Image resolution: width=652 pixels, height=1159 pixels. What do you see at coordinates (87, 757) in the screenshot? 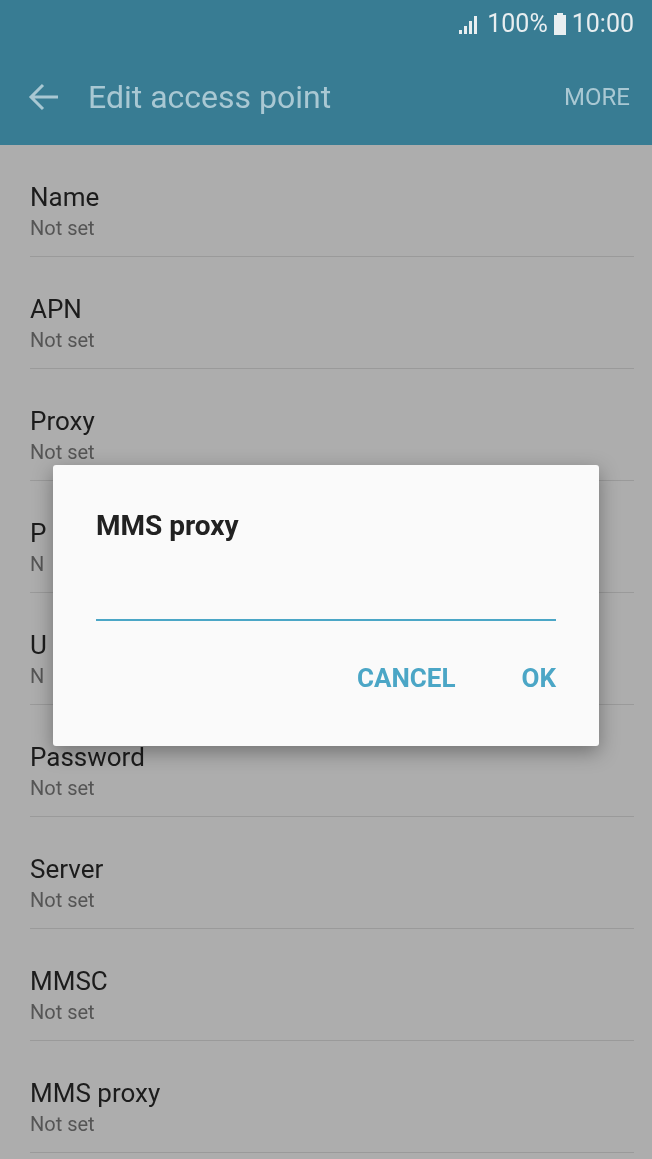
I see `setting-title: Password` at bounding box center [87, 757].